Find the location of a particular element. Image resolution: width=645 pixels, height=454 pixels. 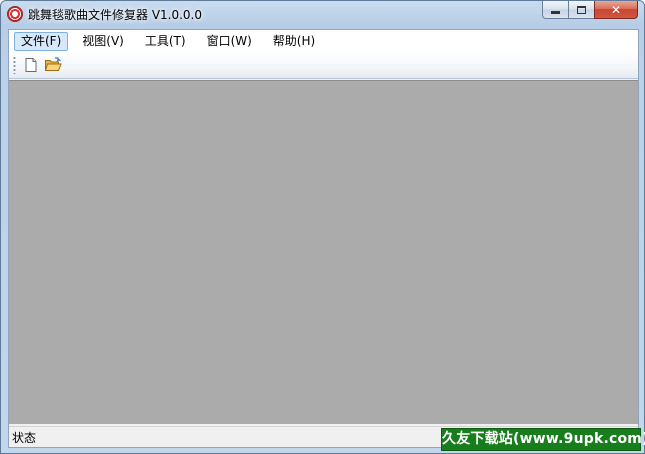

maximize-icon is located at coordinates (581, 9).